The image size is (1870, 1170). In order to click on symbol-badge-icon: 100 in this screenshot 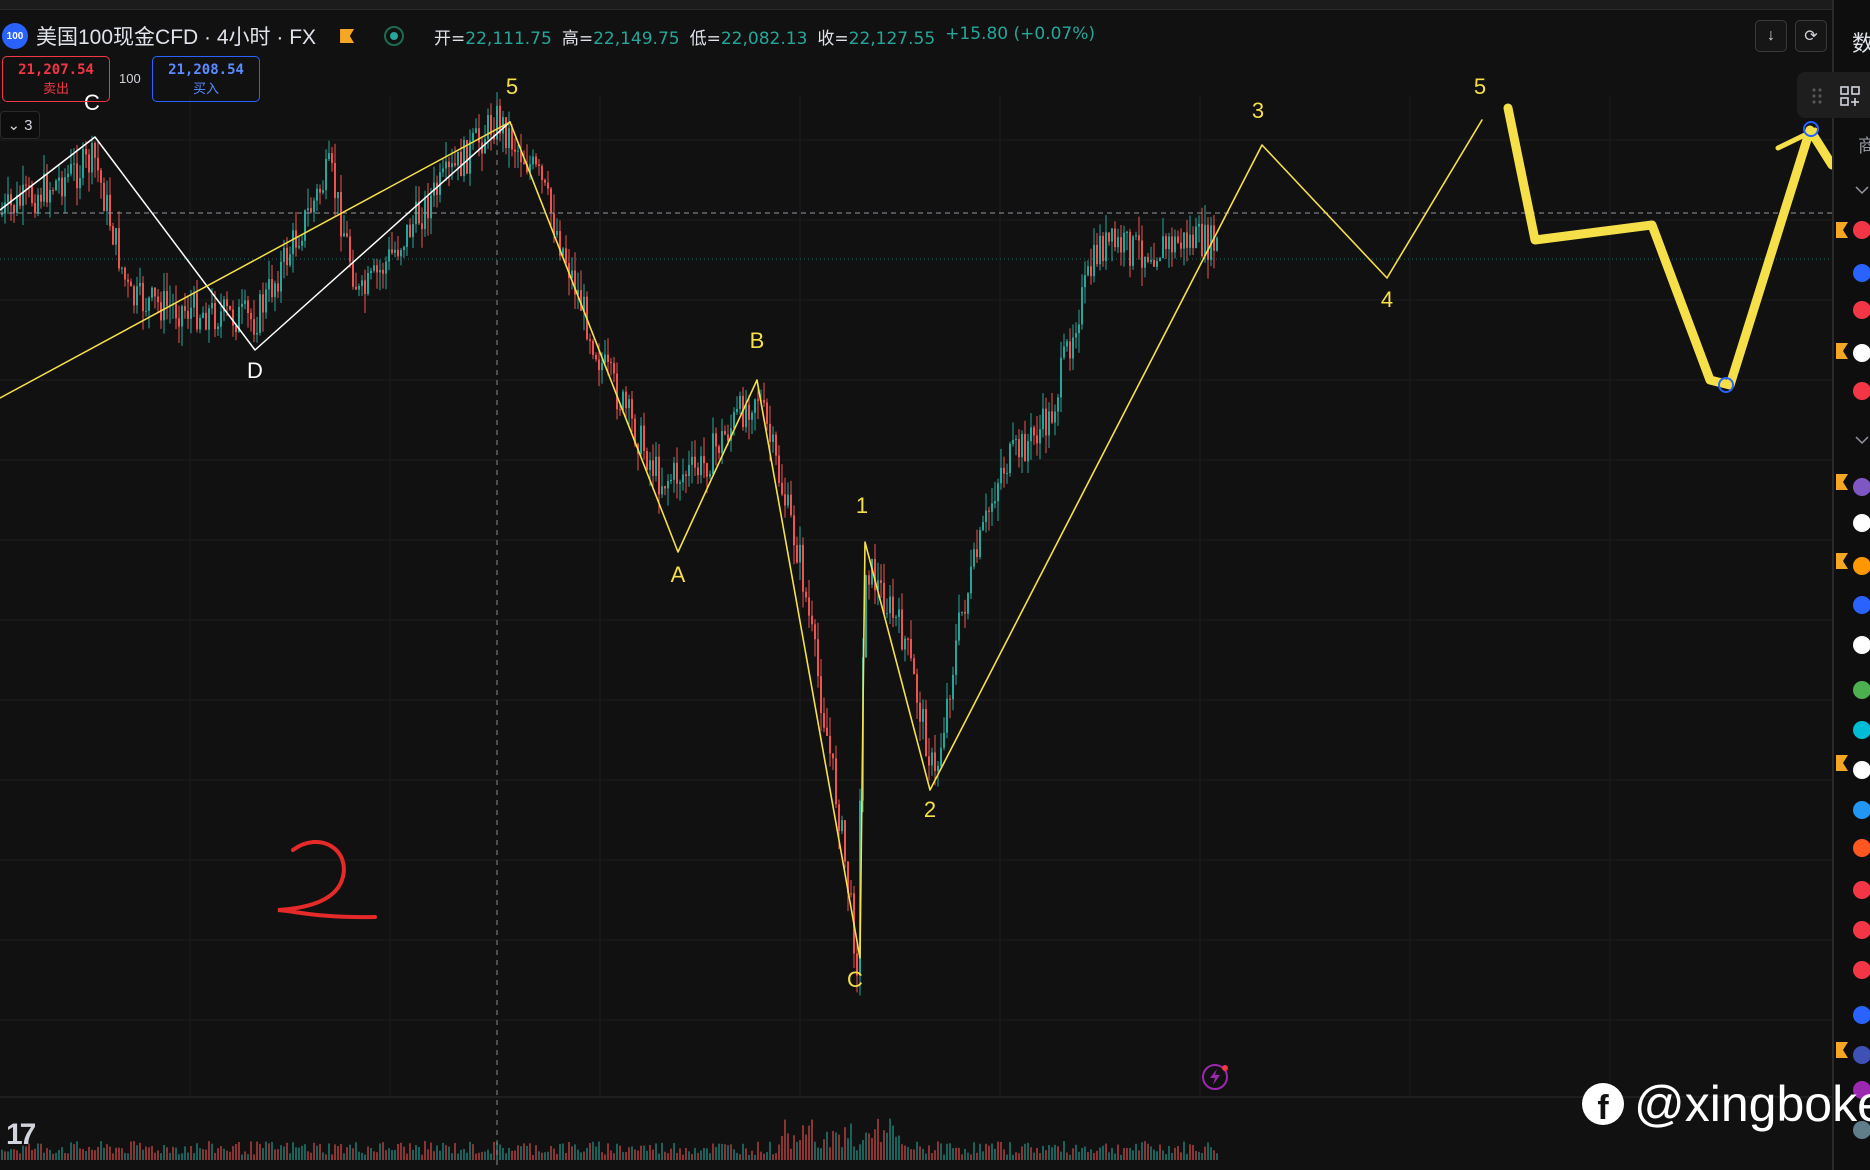, I will do `click(15, 36)`.